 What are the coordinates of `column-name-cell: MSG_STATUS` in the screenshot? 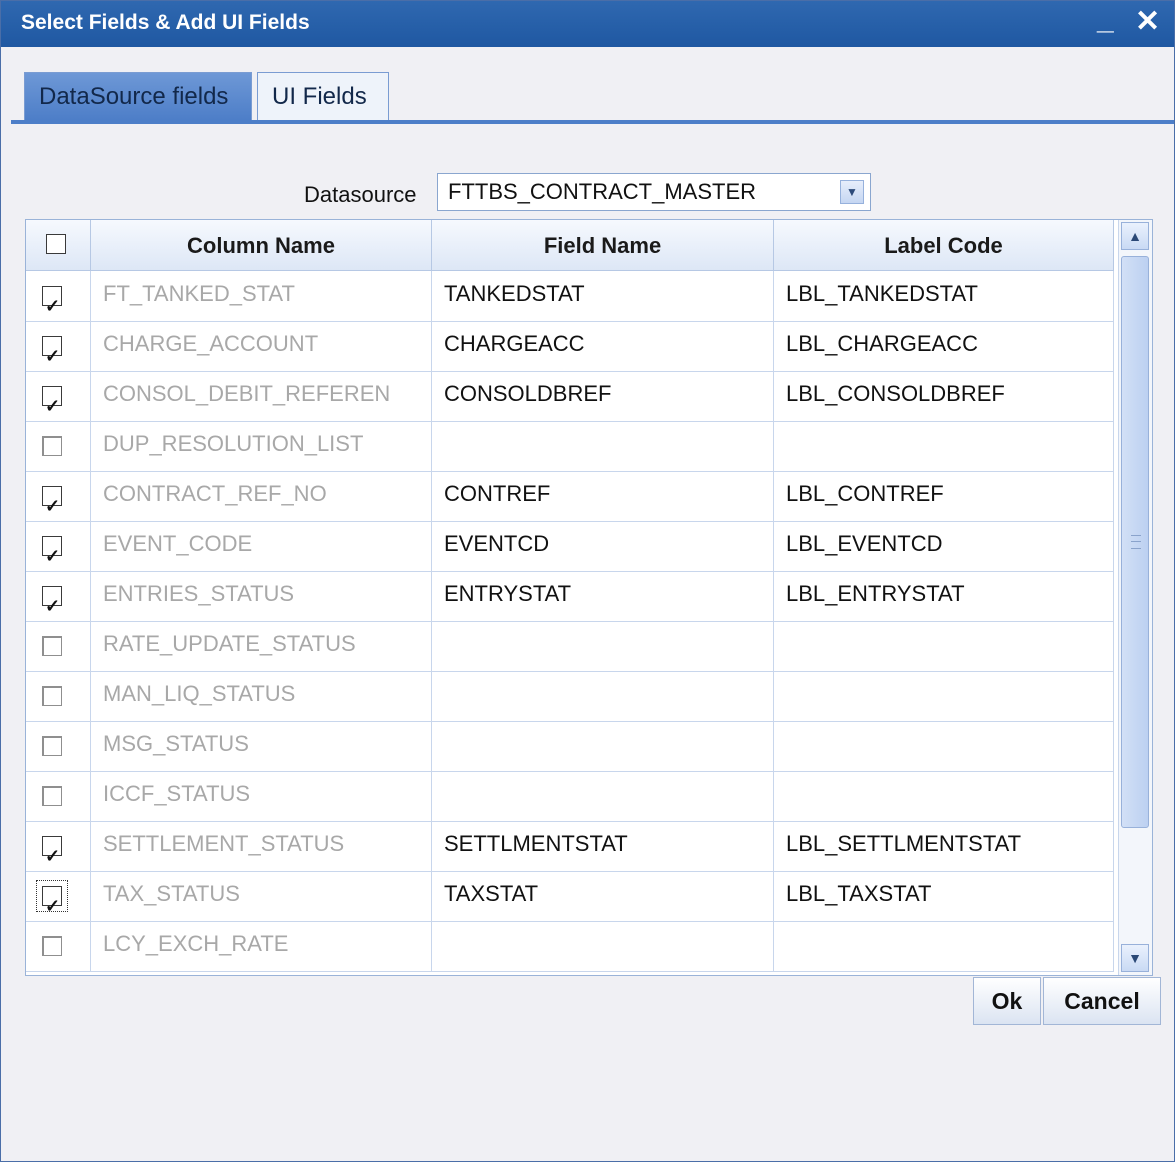 It's located at (261, 746).